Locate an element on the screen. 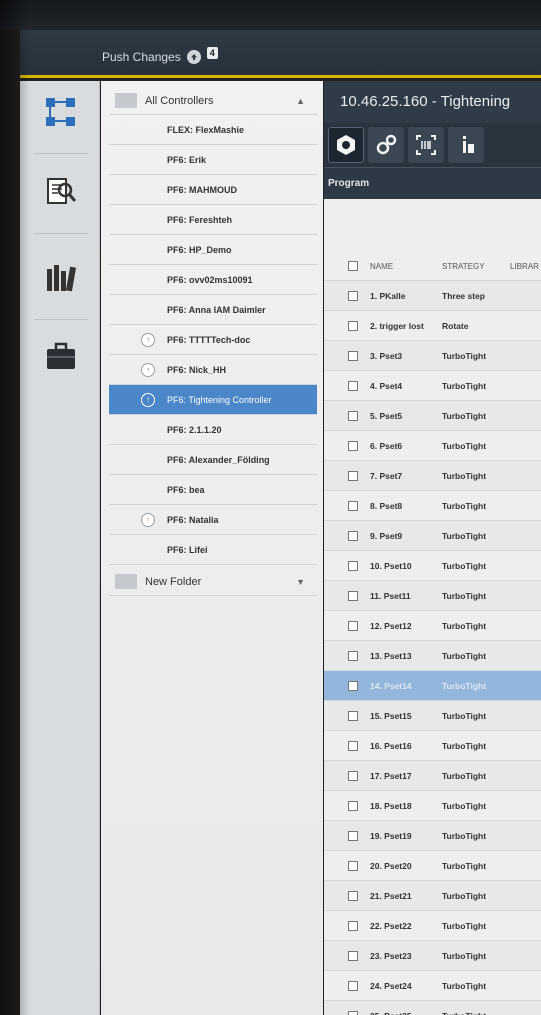 This screenshot has width=541, height=1015. tab-program is located at coordinates (346, 145).